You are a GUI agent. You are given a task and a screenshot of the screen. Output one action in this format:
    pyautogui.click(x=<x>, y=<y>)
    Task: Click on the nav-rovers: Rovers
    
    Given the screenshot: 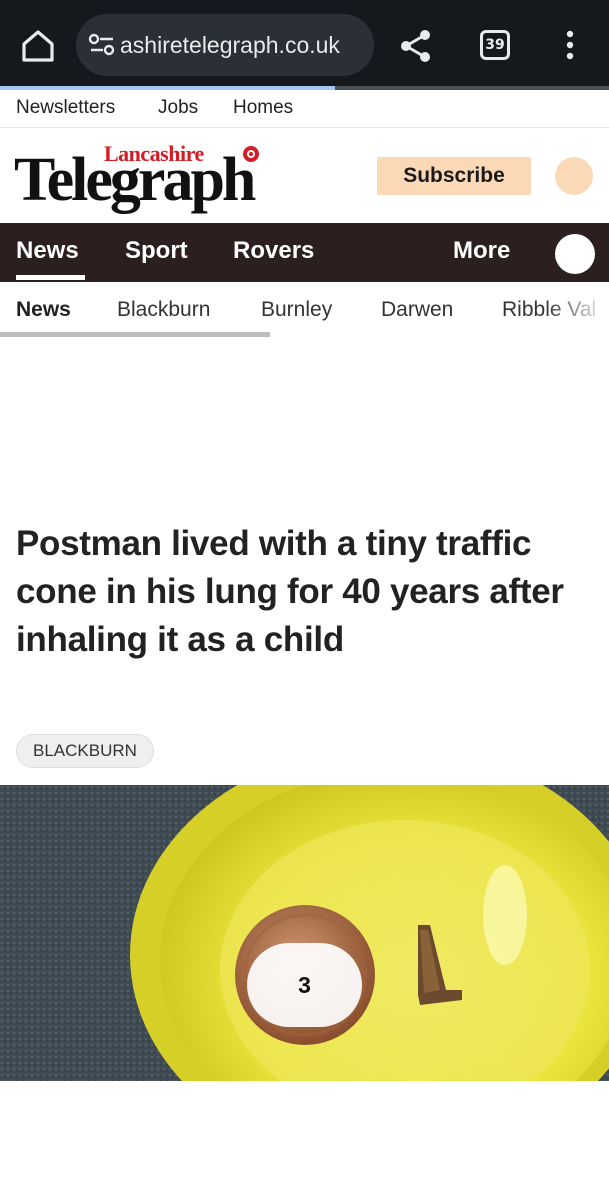 What is the action you would take?
    pyautogui.click(x=273, y=251)
    